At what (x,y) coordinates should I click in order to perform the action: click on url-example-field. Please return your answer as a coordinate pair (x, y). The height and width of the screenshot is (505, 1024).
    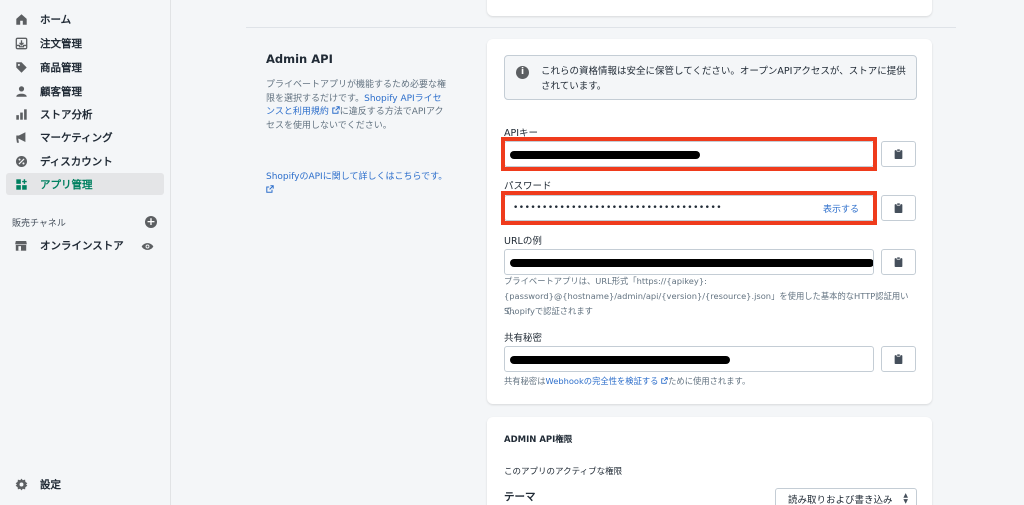
    Looking at the image, I should click on (689, 262).